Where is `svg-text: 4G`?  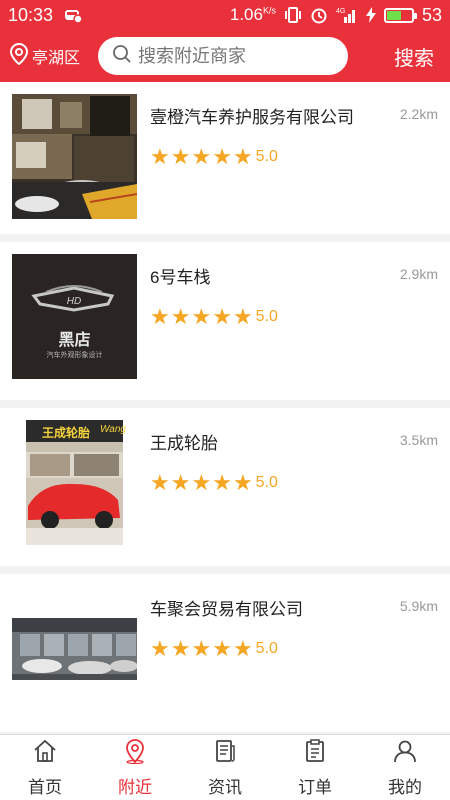 svg-text: 4G is located at coordinates (340, 11).